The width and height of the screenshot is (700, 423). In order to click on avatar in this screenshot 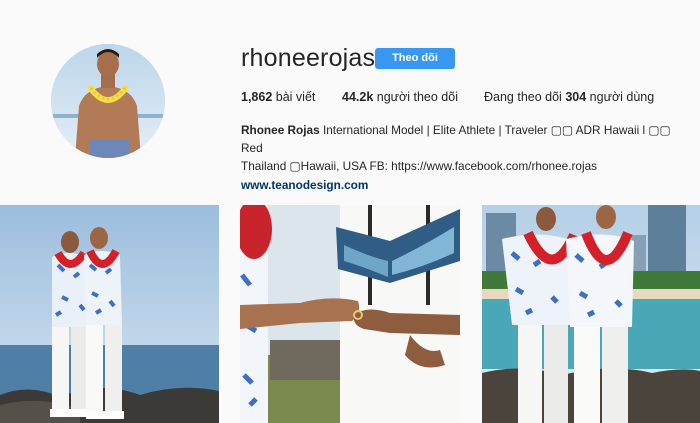, I will do `click(108, 101)`.